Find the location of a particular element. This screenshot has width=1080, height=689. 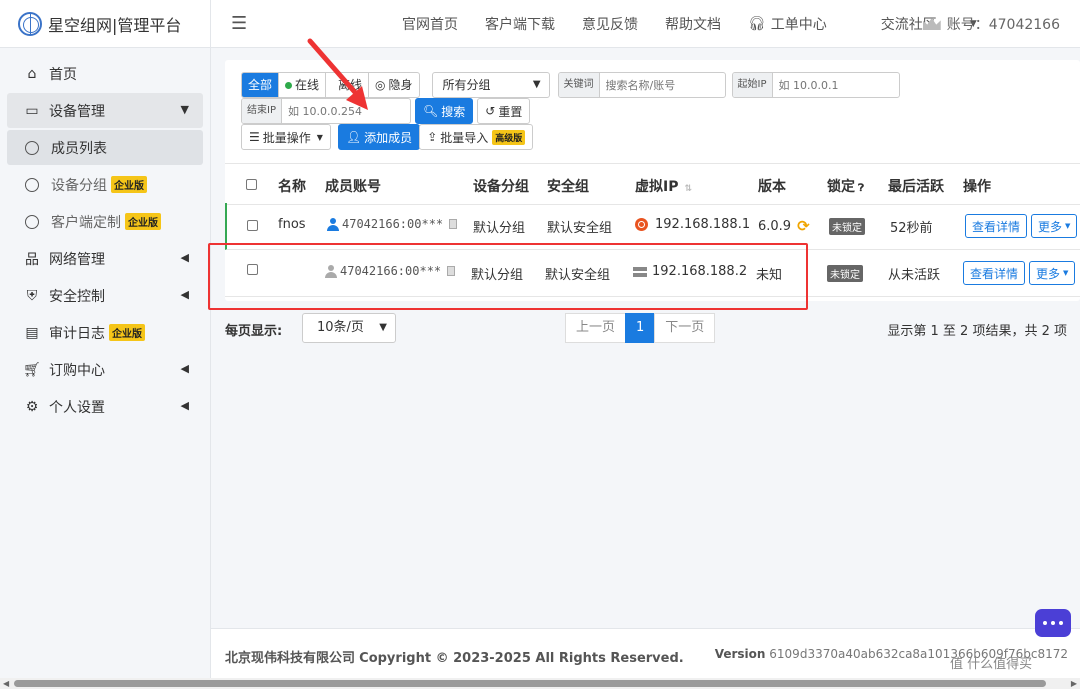

link-client-download: 客户端下载 is located at coordinates (520, 24).